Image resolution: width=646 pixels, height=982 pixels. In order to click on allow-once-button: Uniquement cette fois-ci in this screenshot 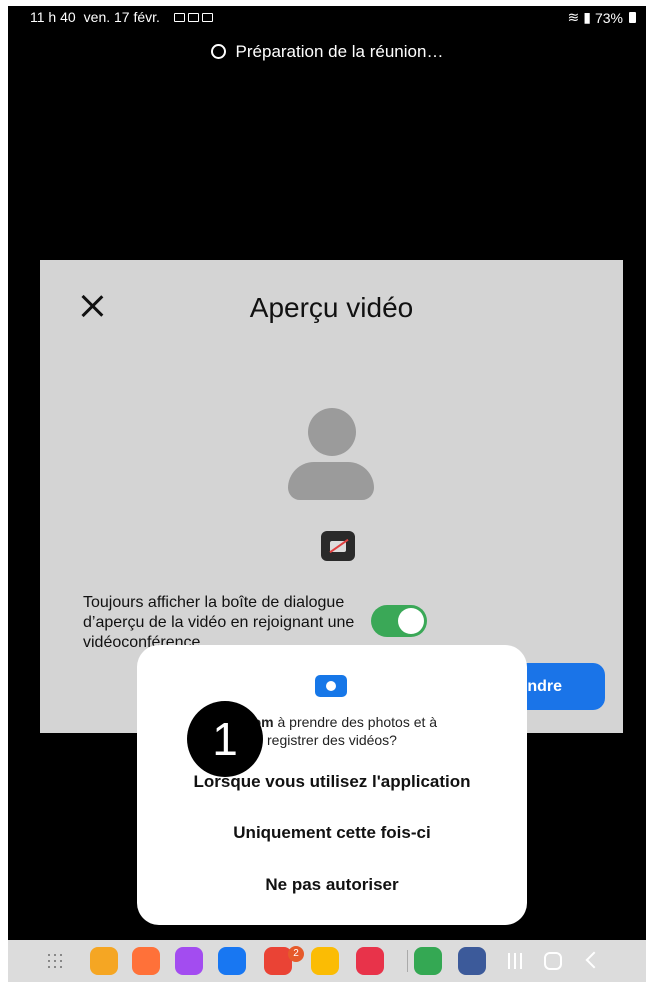, I will do `click(332, 833)`.